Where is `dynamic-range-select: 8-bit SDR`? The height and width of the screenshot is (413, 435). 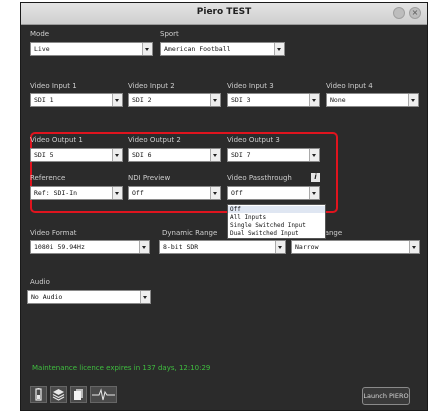
dynamic-range-select: 8-bit SDR is located at coordinates (222, 247).